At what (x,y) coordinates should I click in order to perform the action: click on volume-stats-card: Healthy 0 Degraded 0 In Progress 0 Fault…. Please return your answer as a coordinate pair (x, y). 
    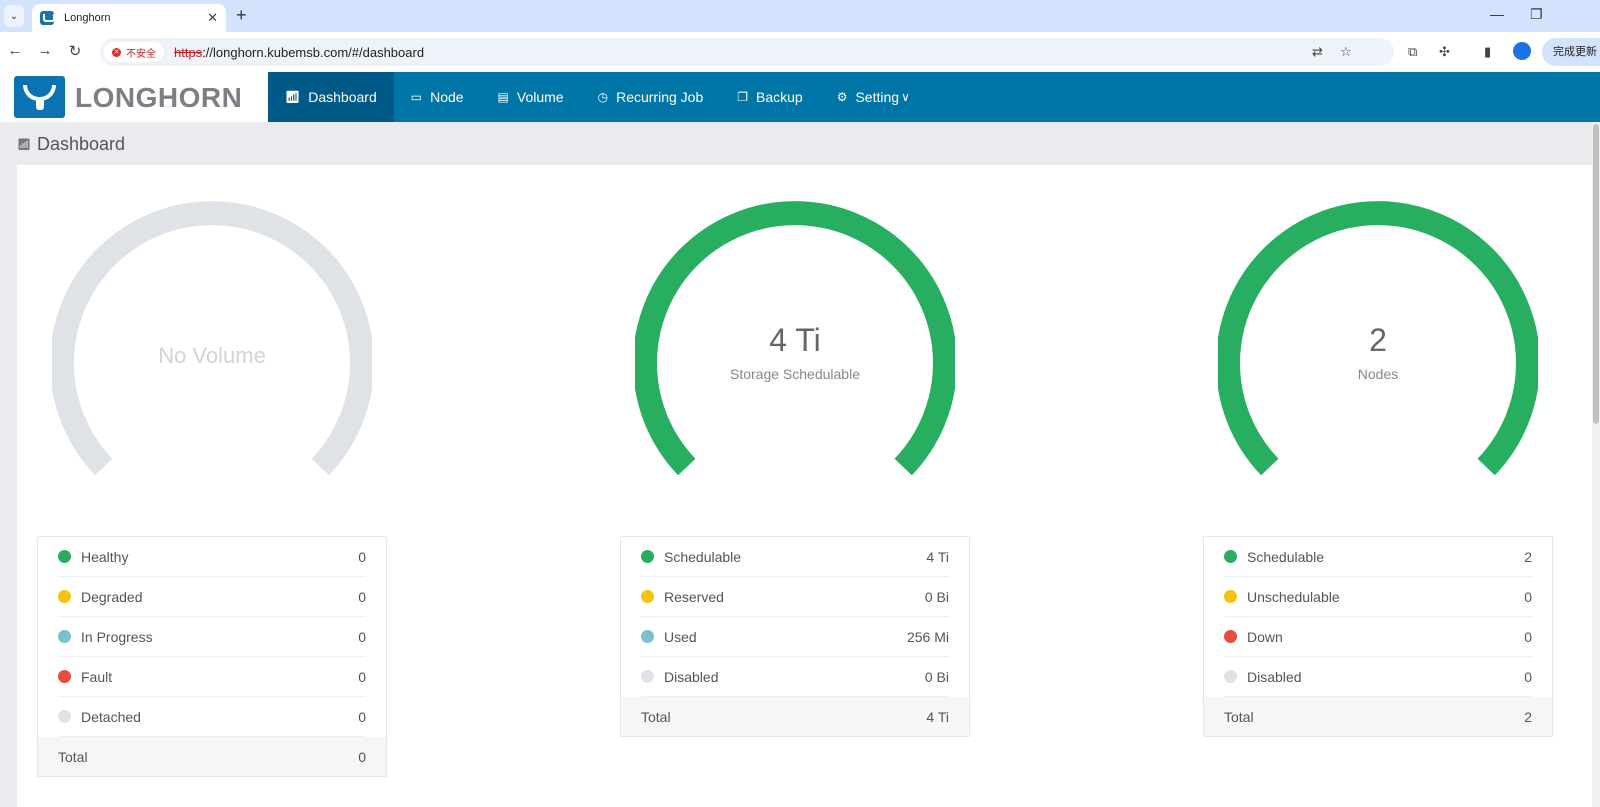
    Looking at the image, I should click on (212, 656).